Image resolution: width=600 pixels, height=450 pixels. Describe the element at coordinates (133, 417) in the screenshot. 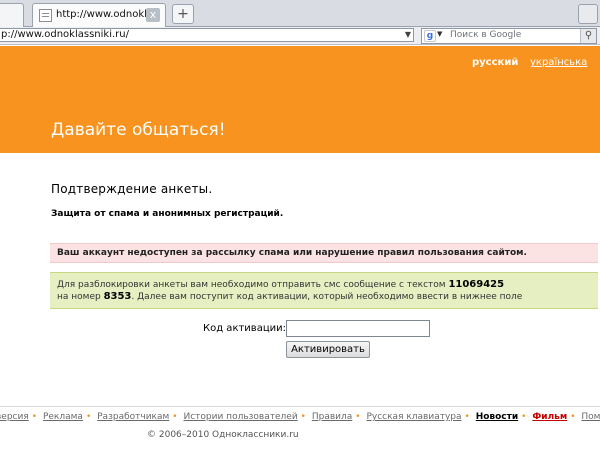

I see `footer-link-developers: Разработчикам` at that location.